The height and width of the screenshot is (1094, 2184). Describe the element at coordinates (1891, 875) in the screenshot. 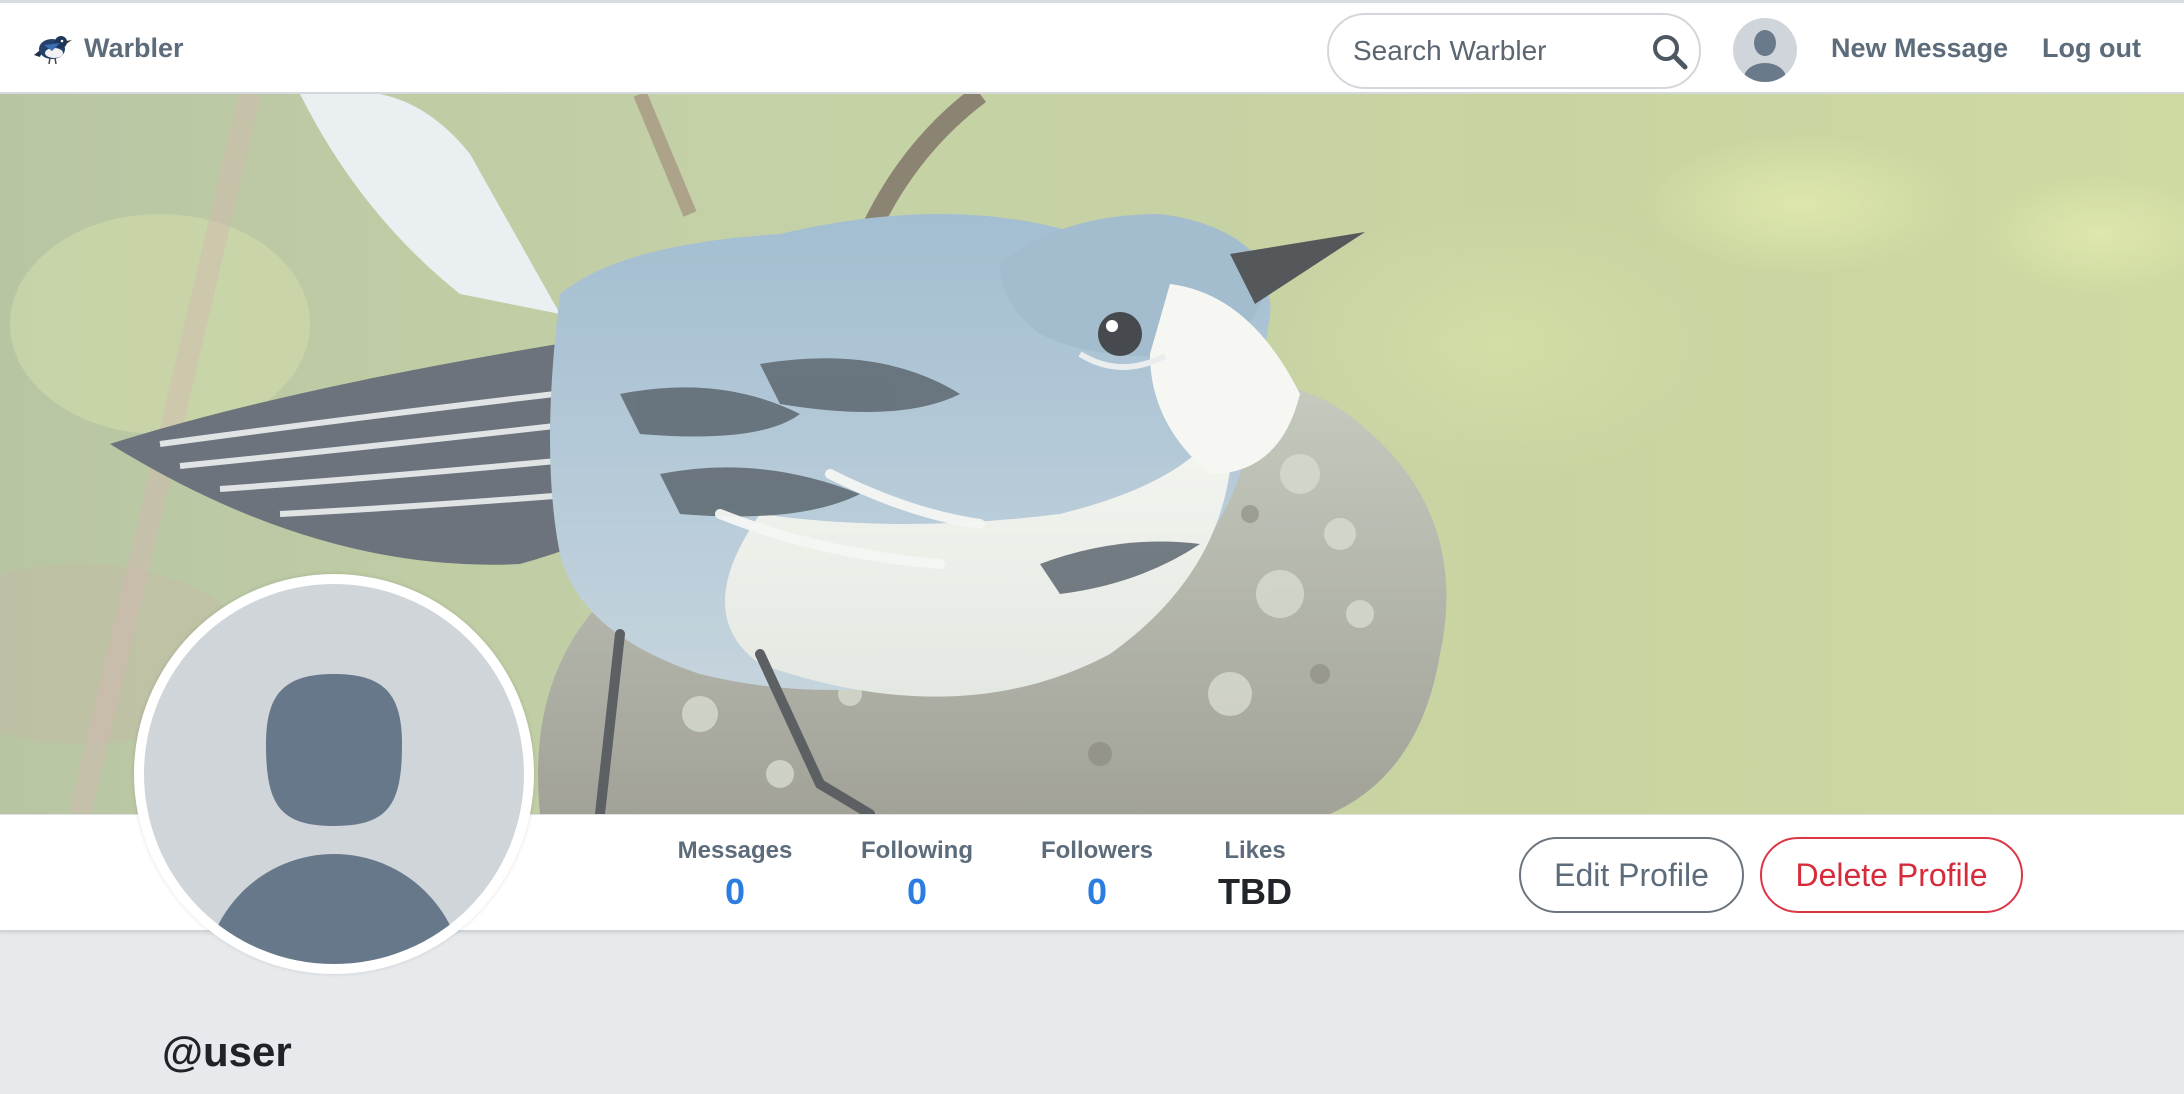

I see `delete-profile-button: Delete Profile` at that location.